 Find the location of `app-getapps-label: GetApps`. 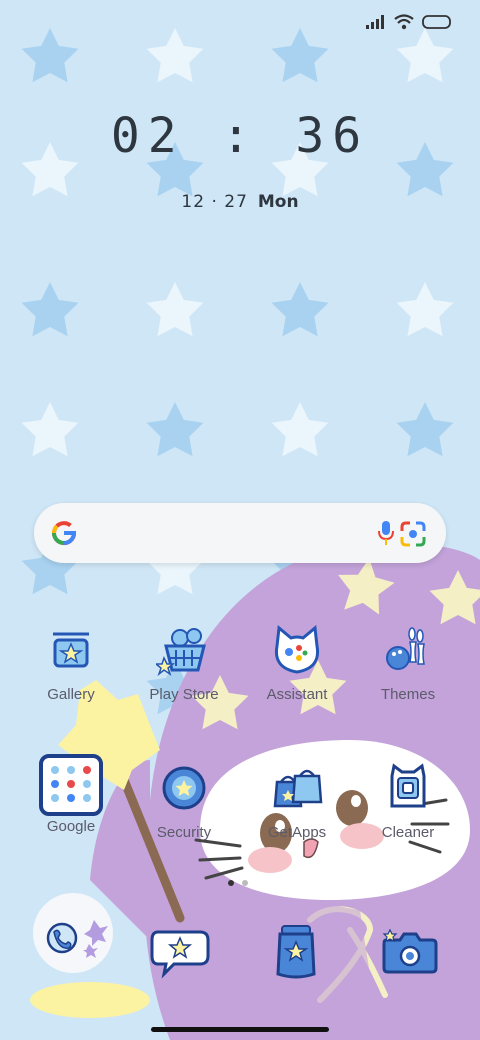

app-getapps-label: GetApps is located at coordinates (297, 832).